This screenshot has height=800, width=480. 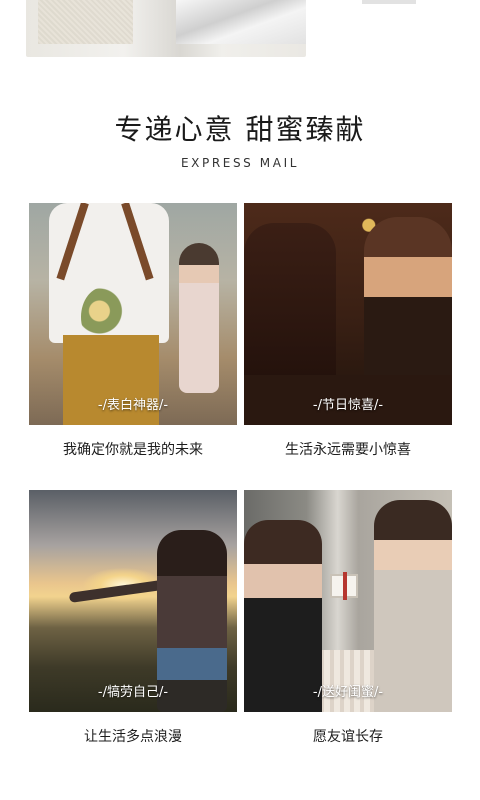 I want to click on occasion-card-bestie: -/送好闺蜜/- 愿友谊长存, so click(x=348, y=617).